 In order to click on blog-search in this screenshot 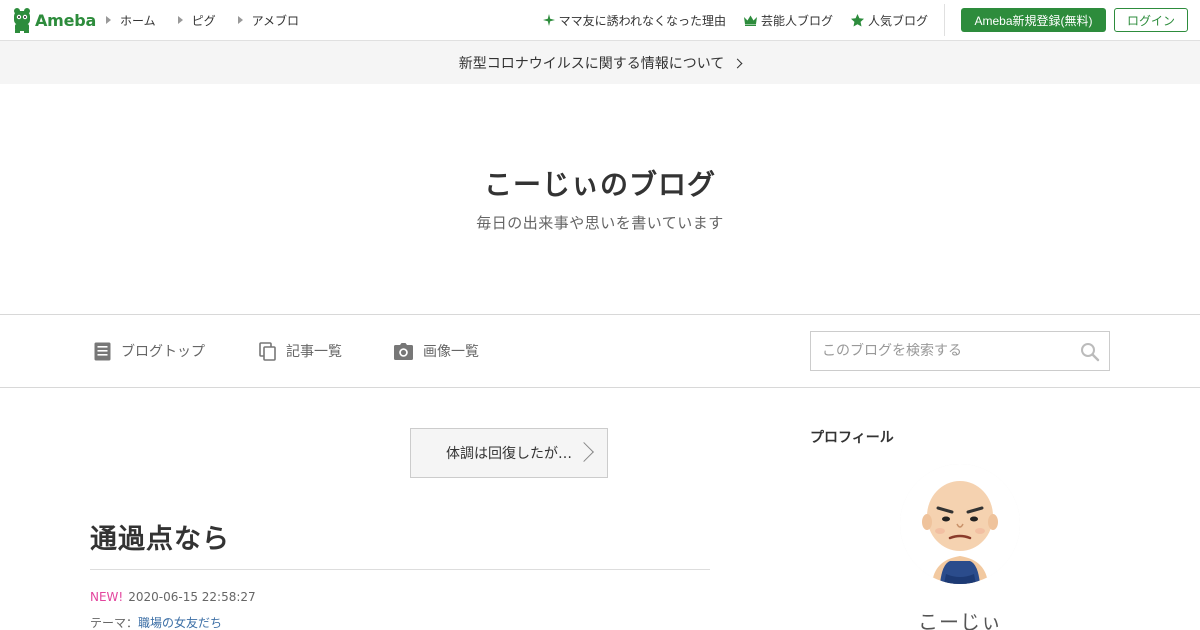, I will do `click(960, 351)`.